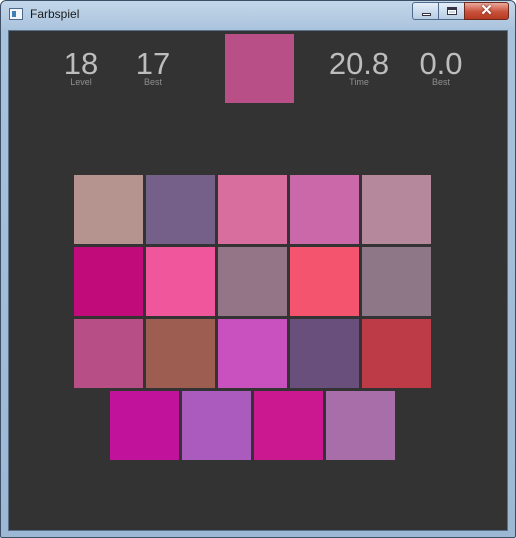  Describe the element at coordinates (81, 63) in the screenshot. I see `level-value: 18` at that location.